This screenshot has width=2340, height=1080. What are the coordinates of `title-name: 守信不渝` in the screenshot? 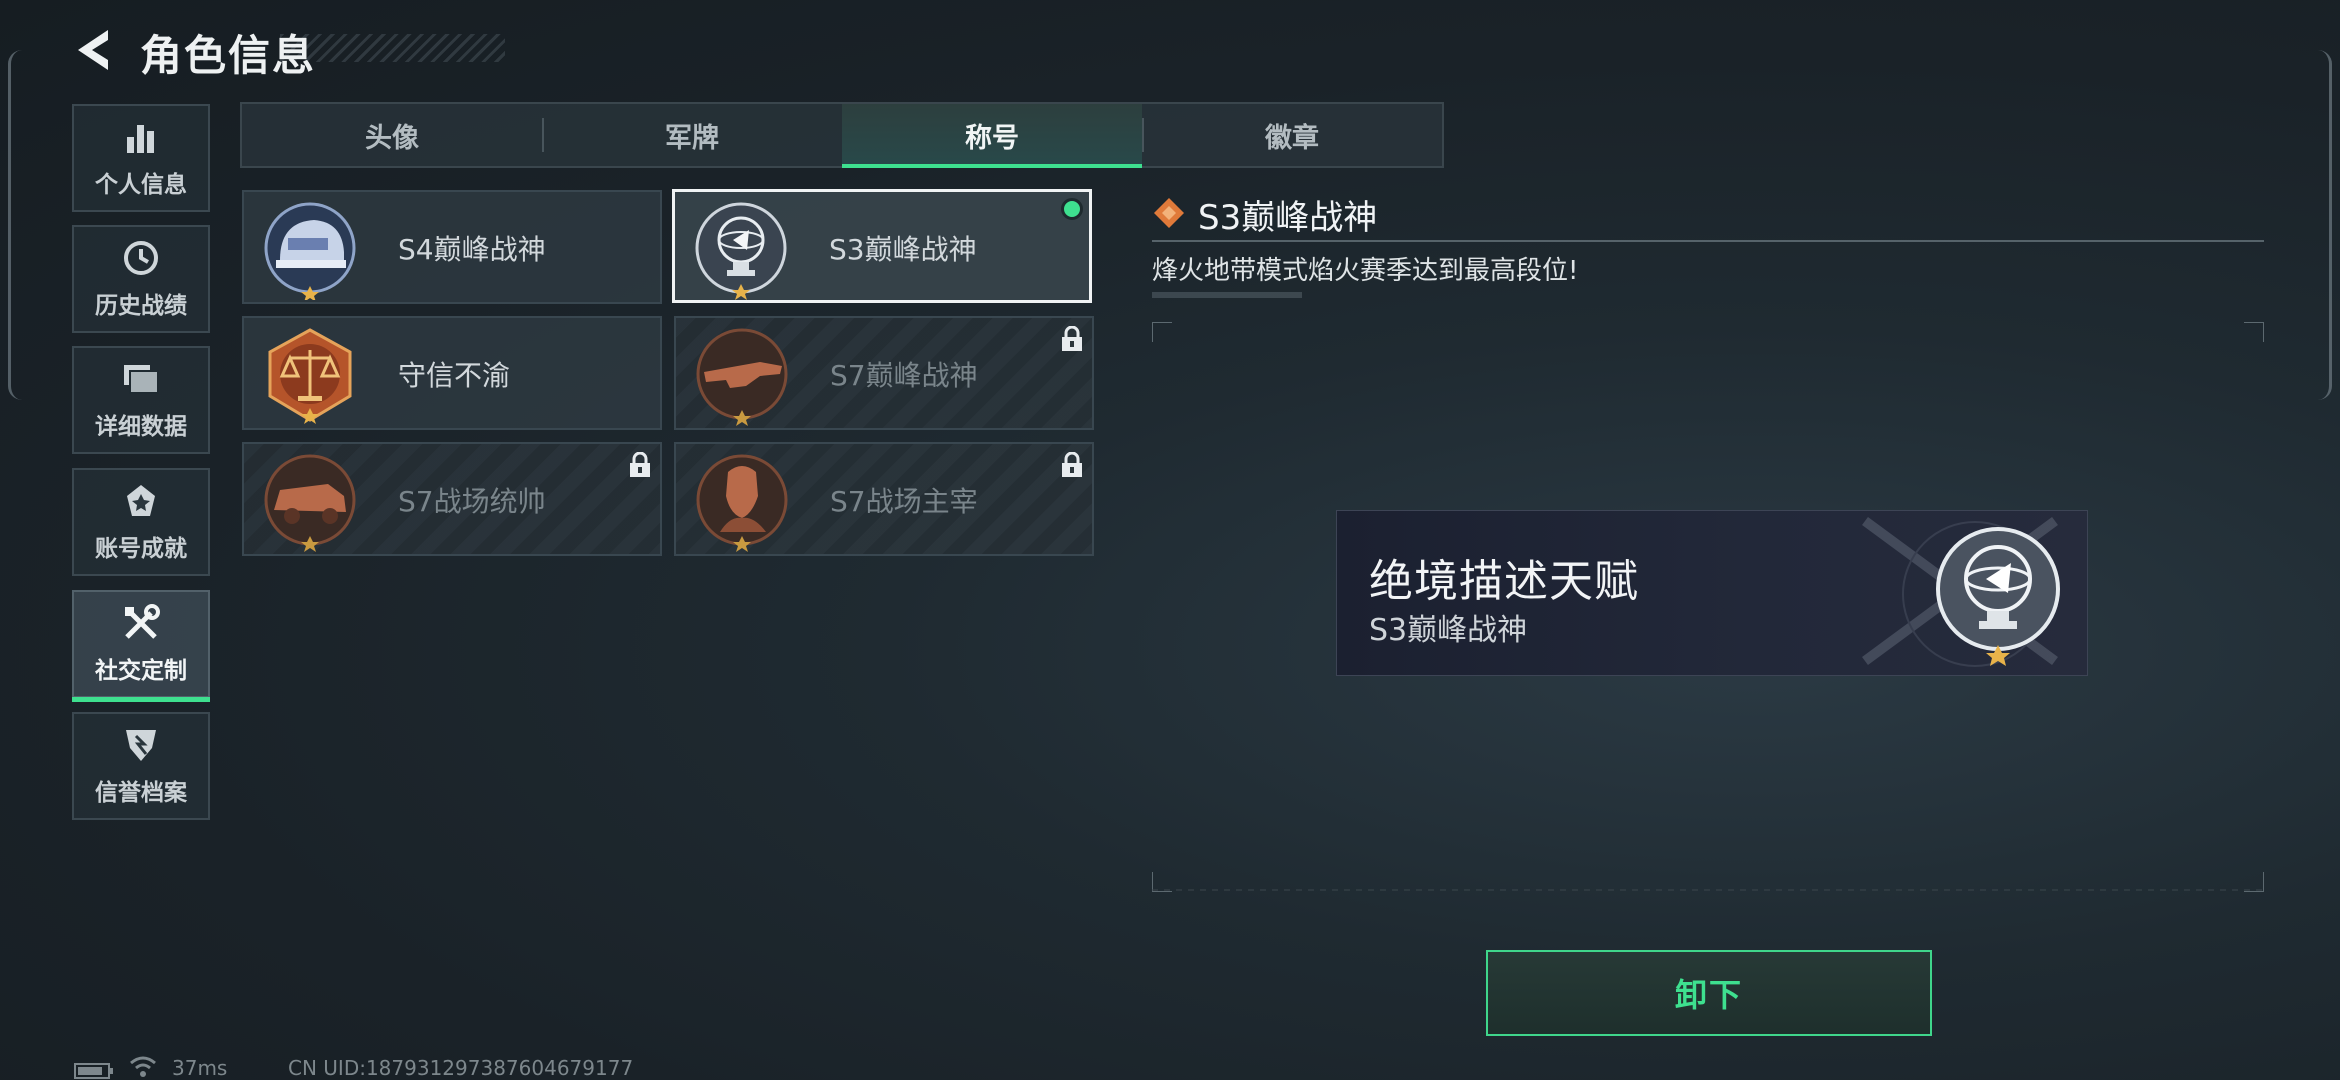 It's located at (454, 375).